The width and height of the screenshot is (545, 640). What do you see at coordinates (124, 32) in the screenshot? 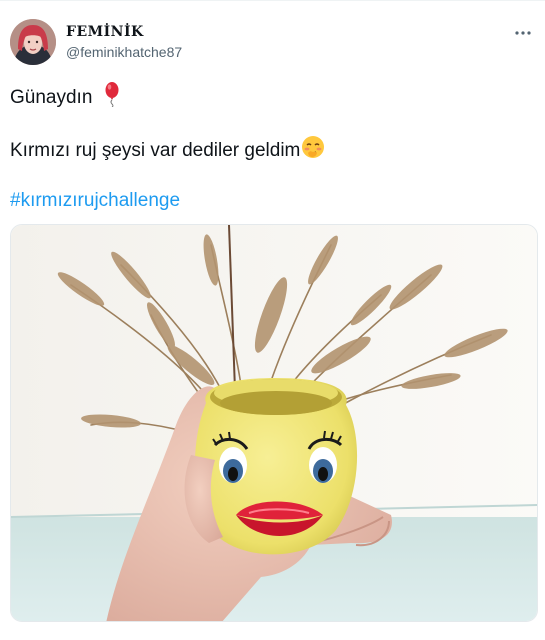
I see `display-name: FEMİNİK` at bounding box center [124, 32].